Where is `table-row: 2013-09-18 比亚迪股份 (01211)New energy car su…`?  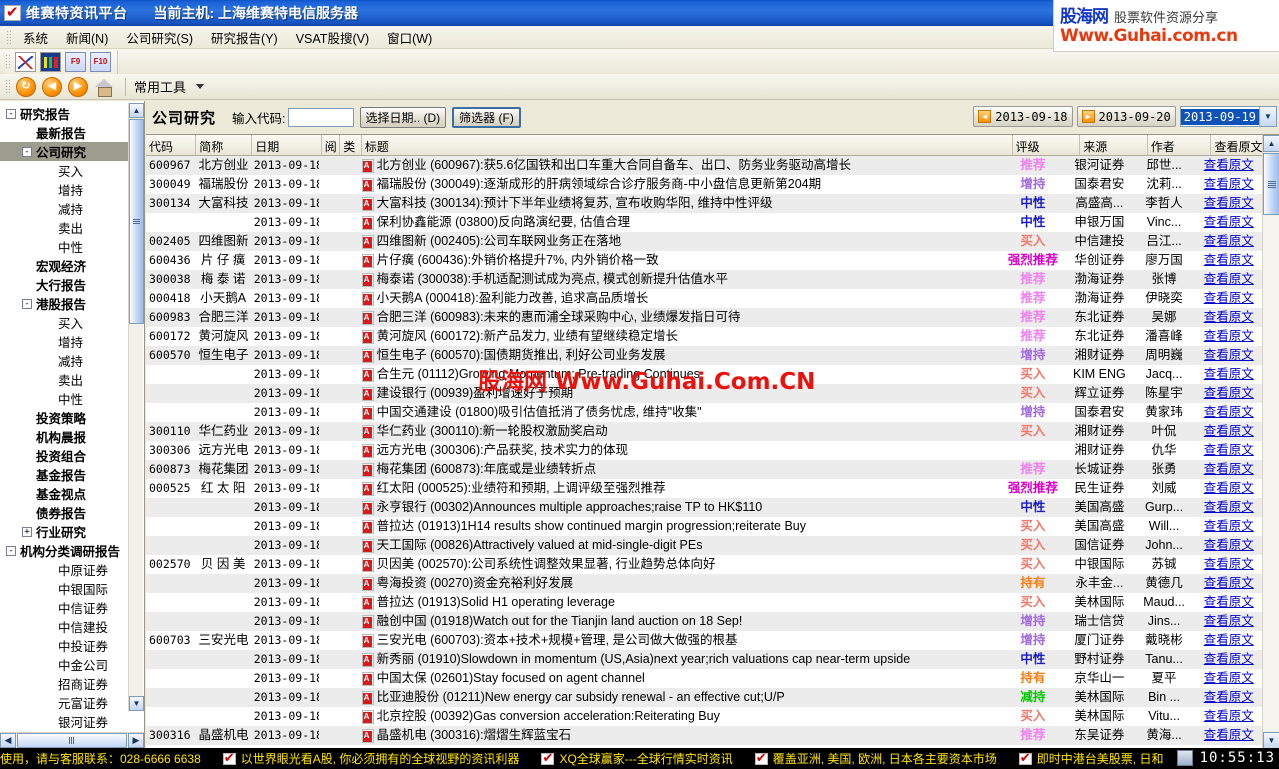
table-row: 2013-09-18 比亚迪股份 (01211)New energy car su… is located at coordinates (704, 697).